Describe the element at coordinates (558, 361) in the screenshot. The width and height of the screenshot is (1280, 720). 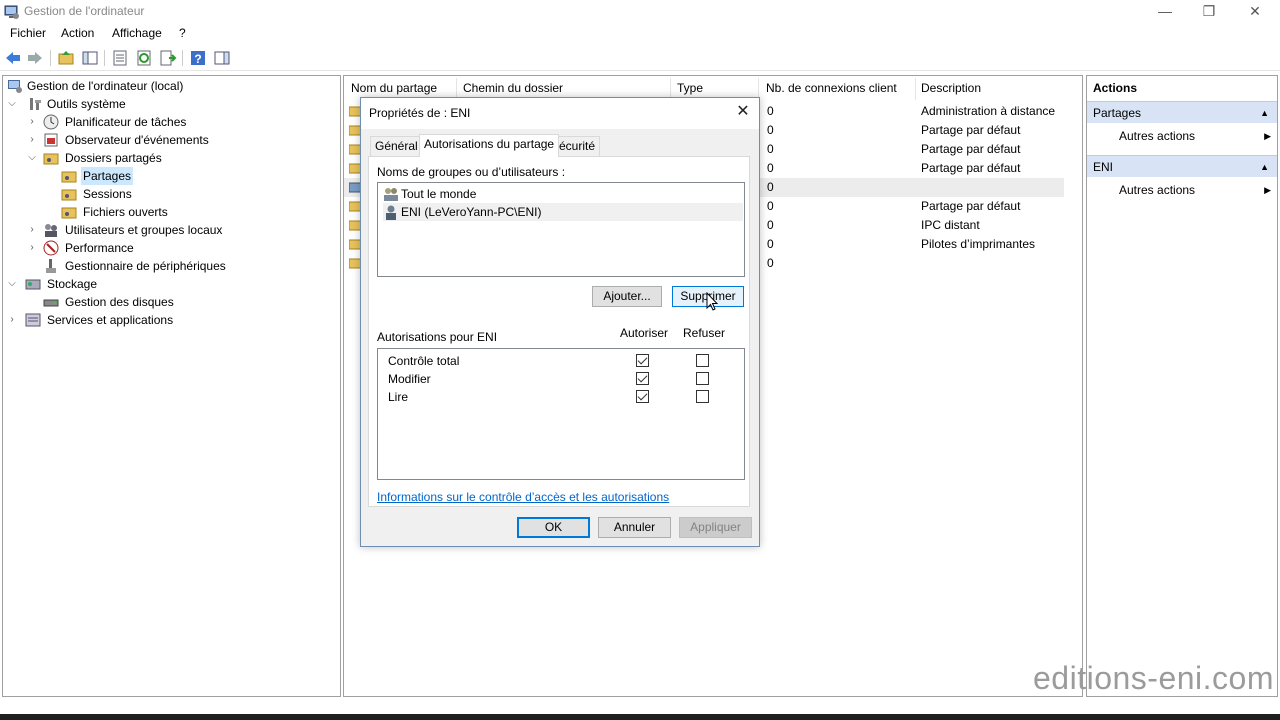
I see `permission-row-controle-total: Contrôle total` at that location.